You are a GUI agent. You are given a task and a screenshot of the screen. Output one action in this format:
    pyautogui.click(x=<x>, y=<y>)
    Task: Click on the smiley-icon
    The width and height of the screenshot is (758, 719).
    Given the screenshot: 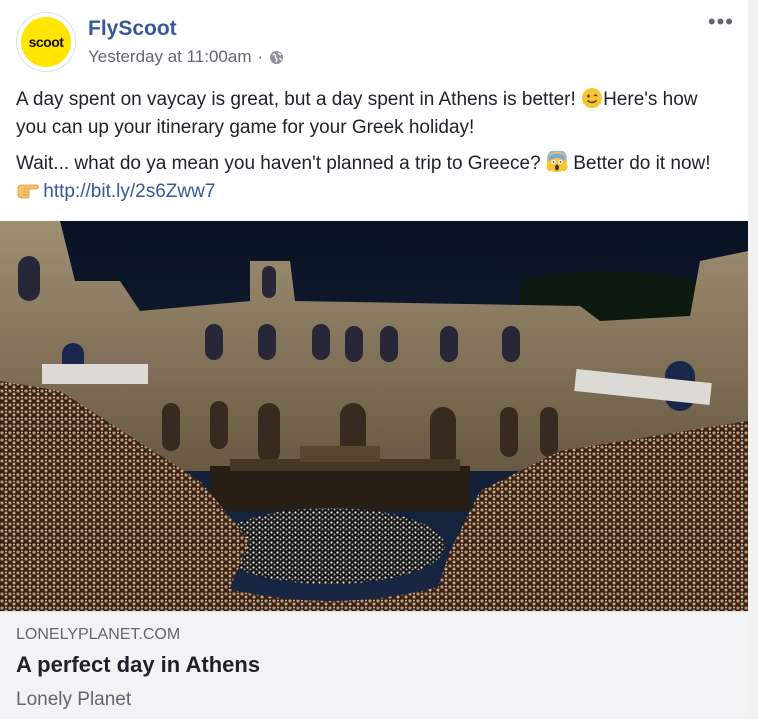 What is the action you would take?
    pyautogui.click(x=592, y=98)
    